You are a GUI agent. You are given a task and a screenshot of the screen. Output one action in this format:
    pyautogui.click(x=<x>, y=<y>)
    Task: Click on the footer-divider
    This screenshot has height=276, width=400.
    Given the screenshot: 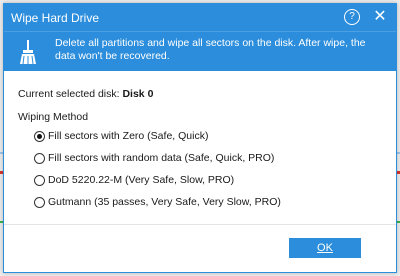 What is the action you would take?
    pyautogui.click(x=200, y=224)
    